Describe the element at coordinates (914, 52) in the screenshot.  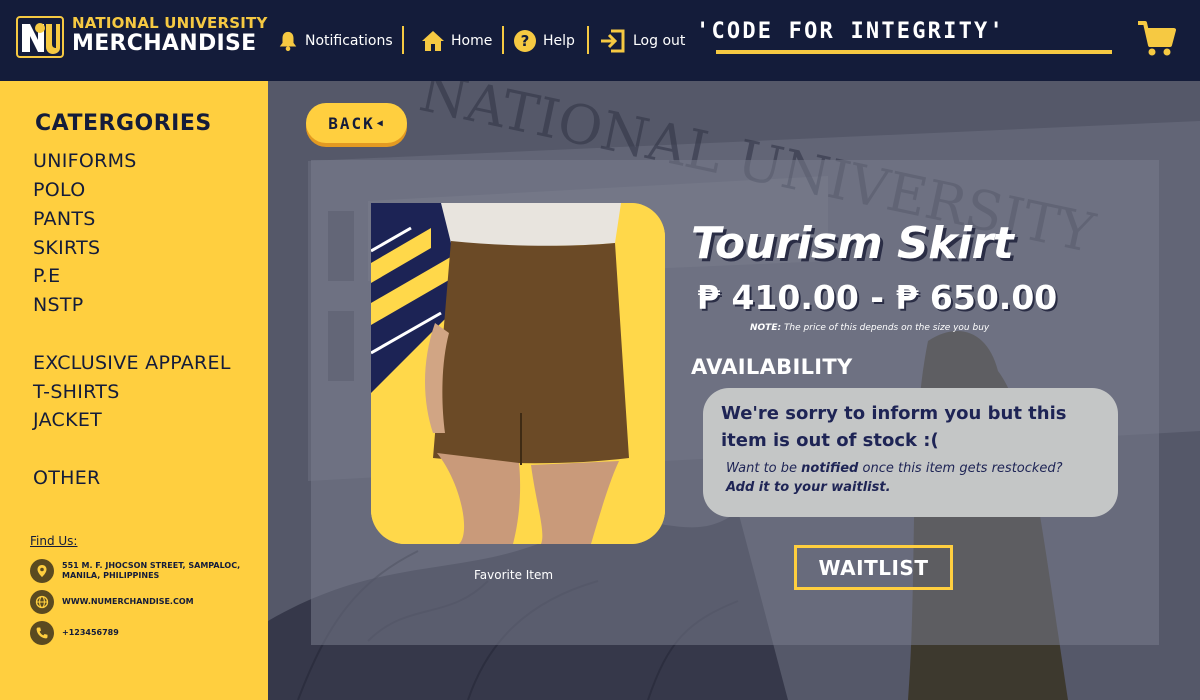
I see `tagline-underline` at that location.